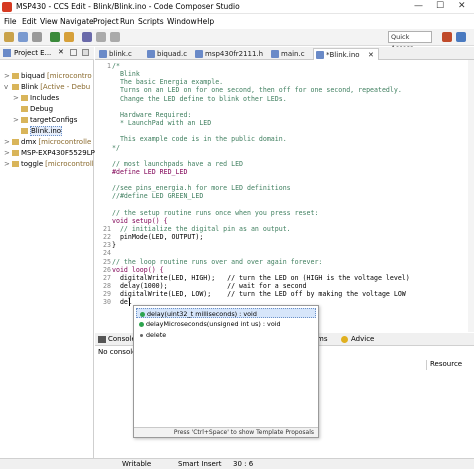  Describe the element at coordinates (168, 54) in the screenshot. I see `tab-biquad-c: biquad.c` at that location.